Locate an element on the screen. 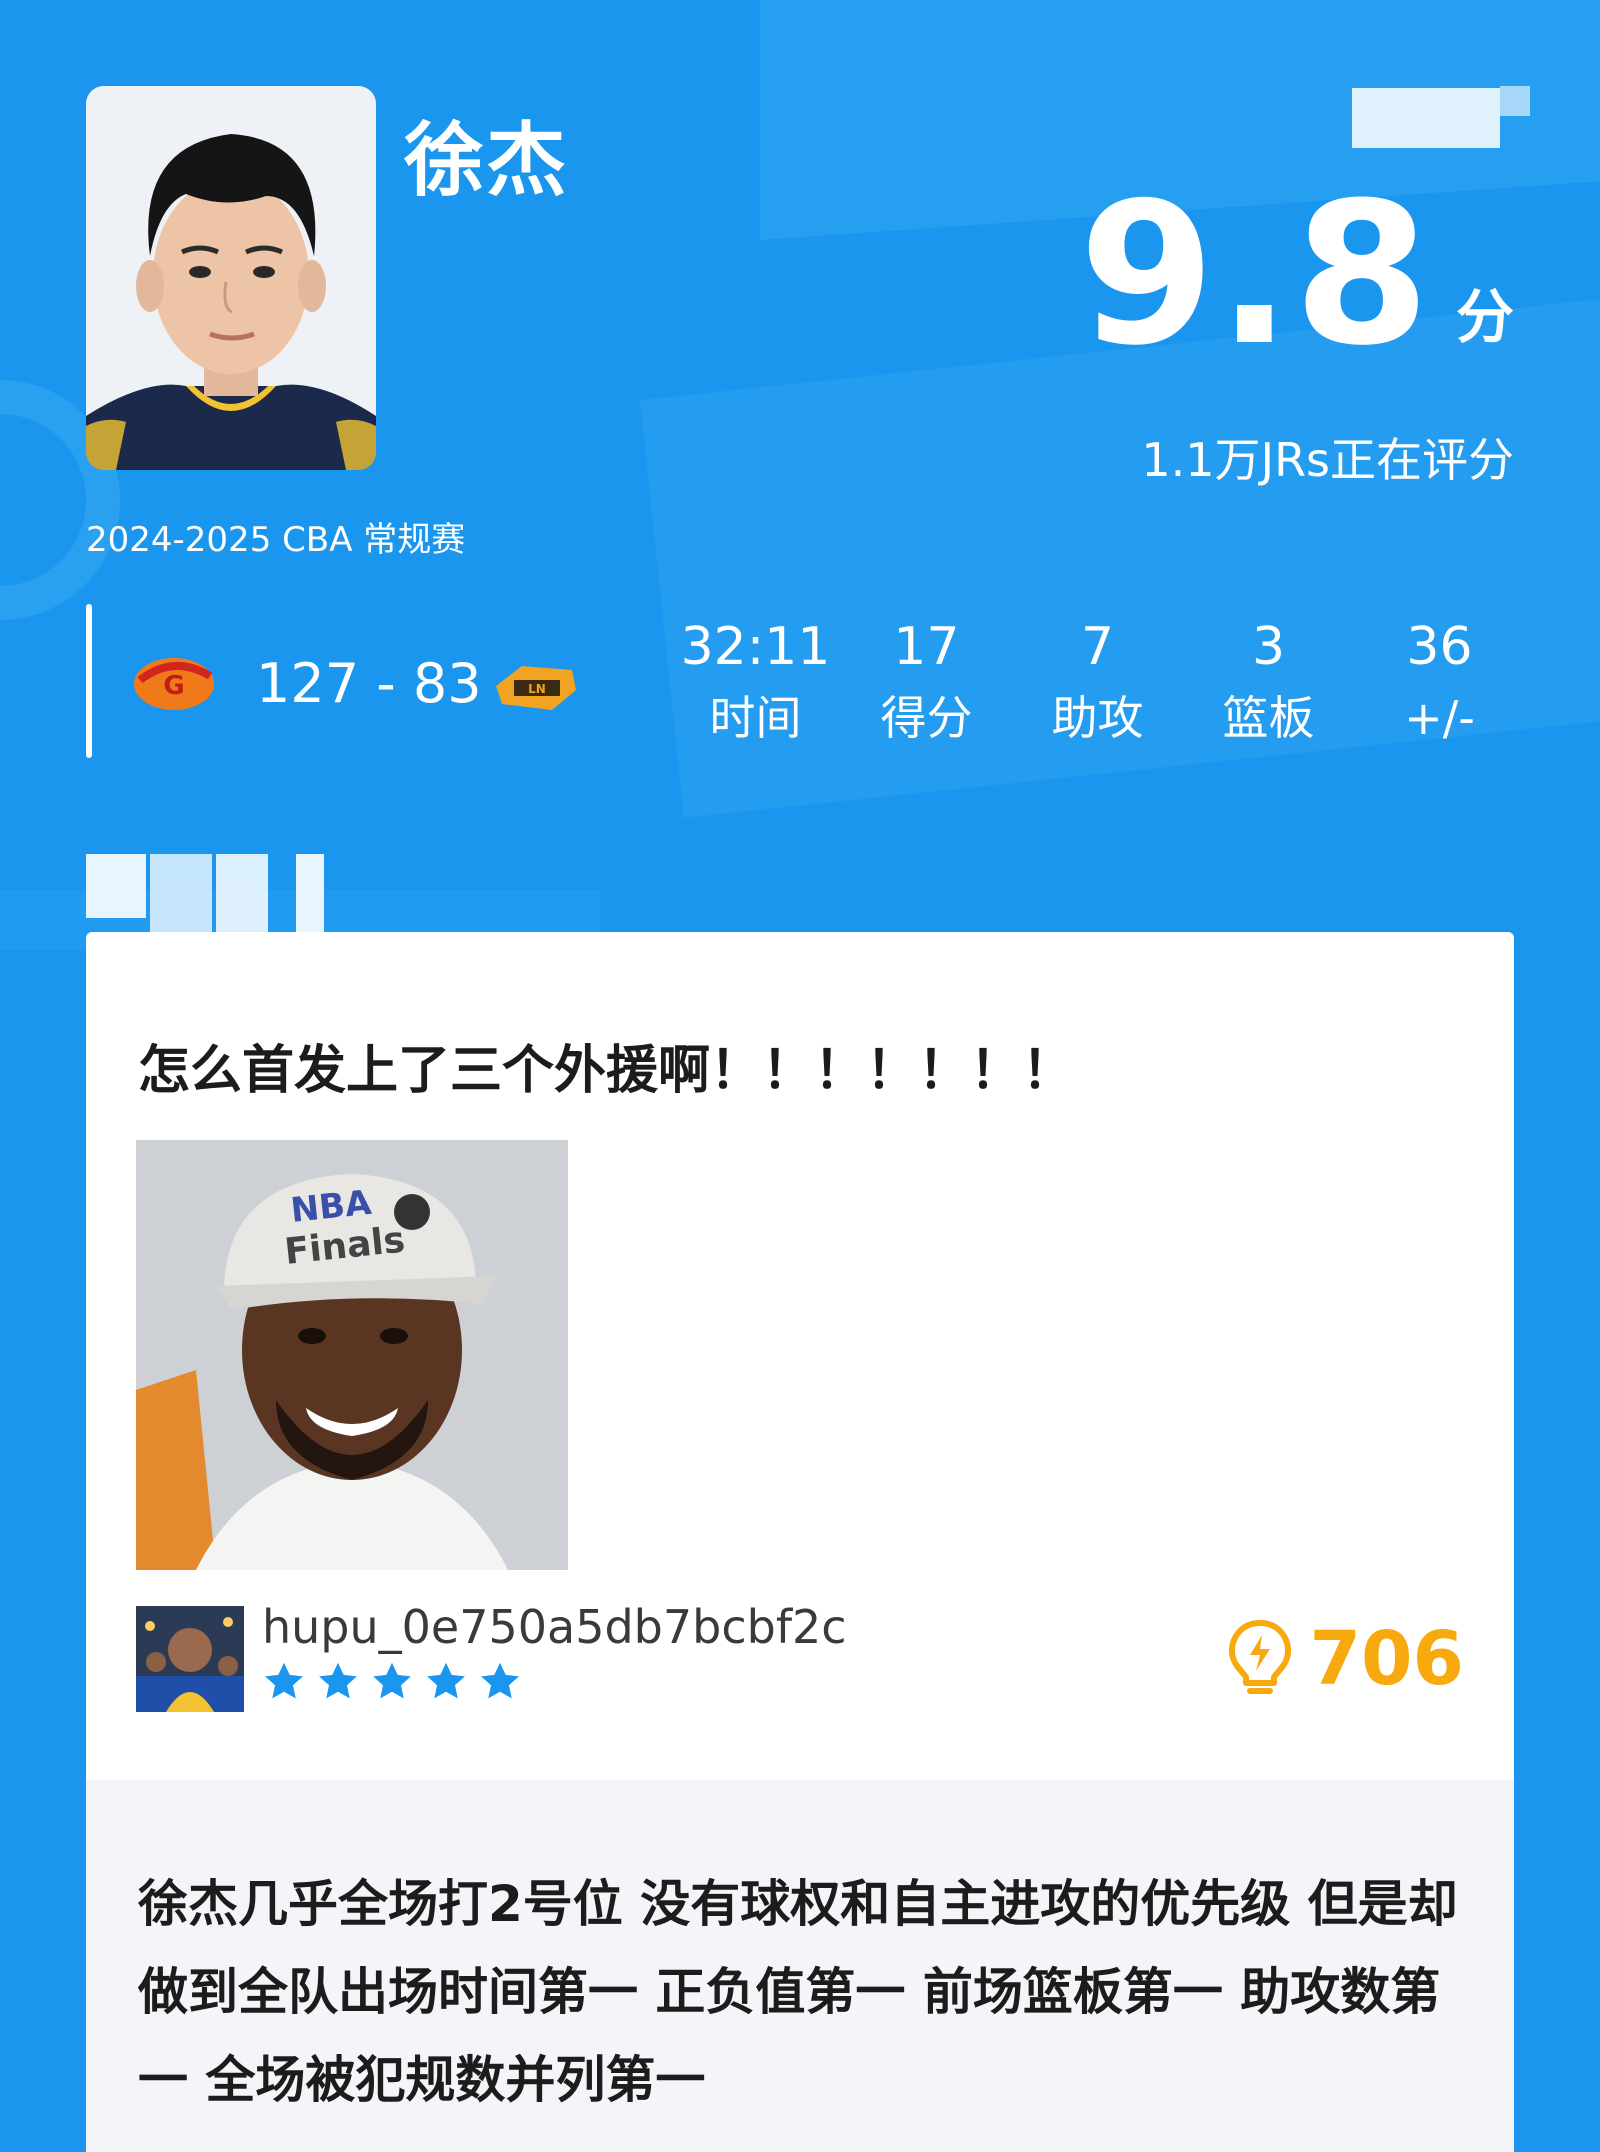 The height and width of the screenshot is (2152, 1600). stat-value: 3 is located at coordinates (1268, 647).